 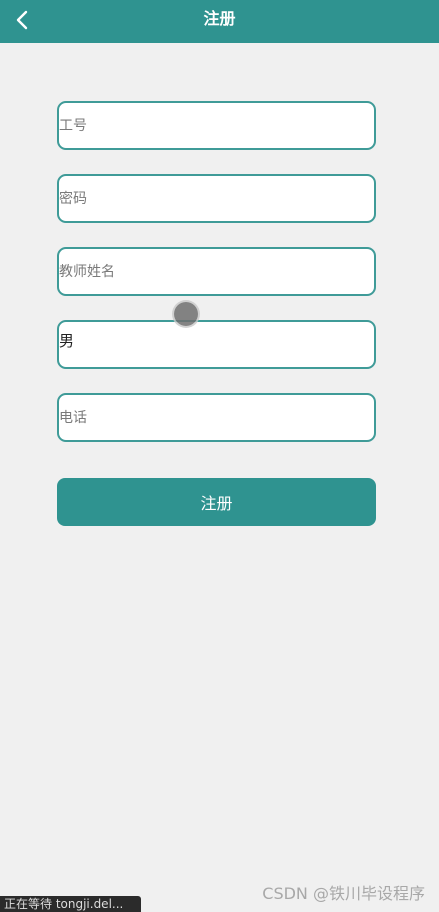 I want to click on top-app-bar: 注册, so click(x=219, y=21).